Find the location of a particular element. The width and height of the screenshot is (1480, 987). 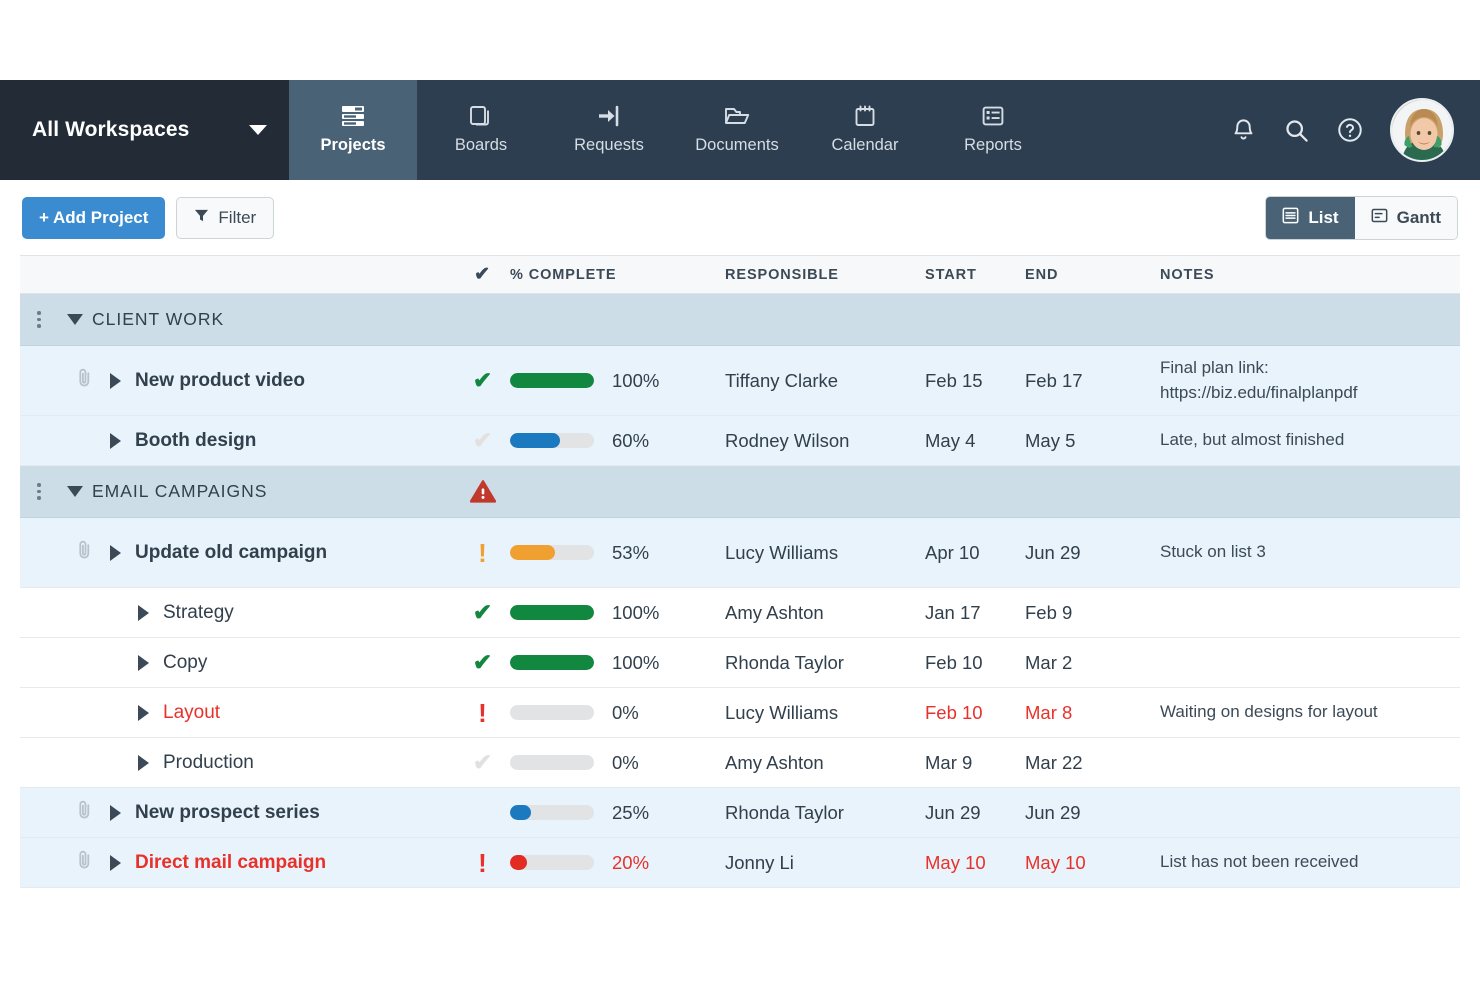

column-header-start: START is located at coordinates (975, 275).